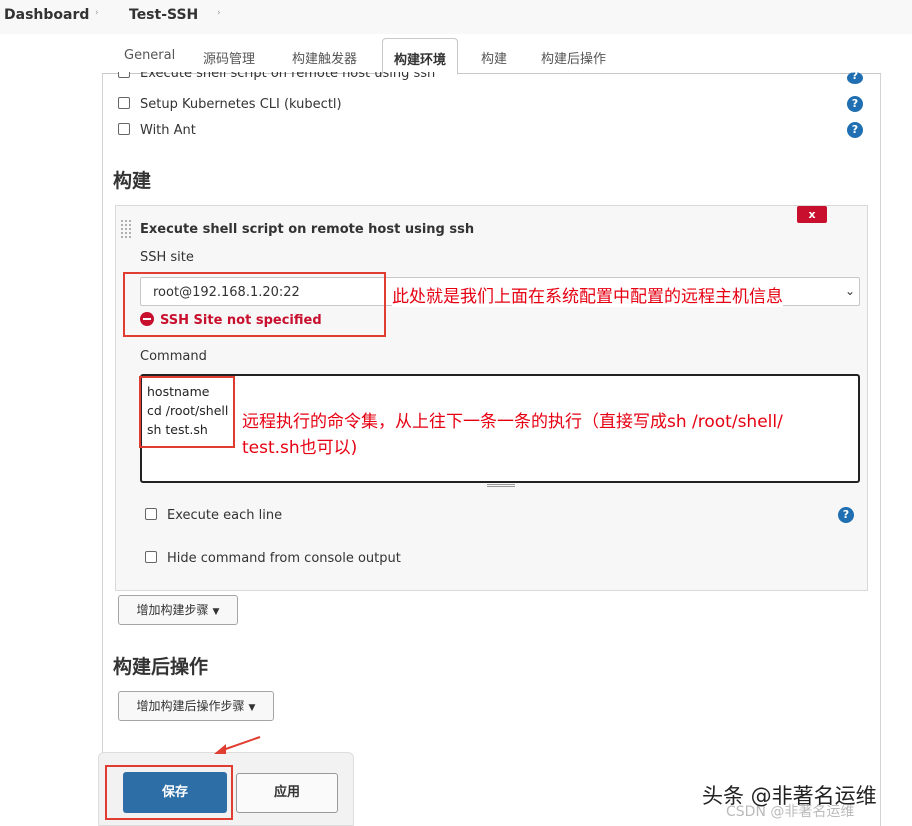 Image resolution: width=912 pixels, height=826 pixels. Describe the element at coordinates (573, 57) in the screenshot. I see `tab-post-build: 构建后操作` at that location.